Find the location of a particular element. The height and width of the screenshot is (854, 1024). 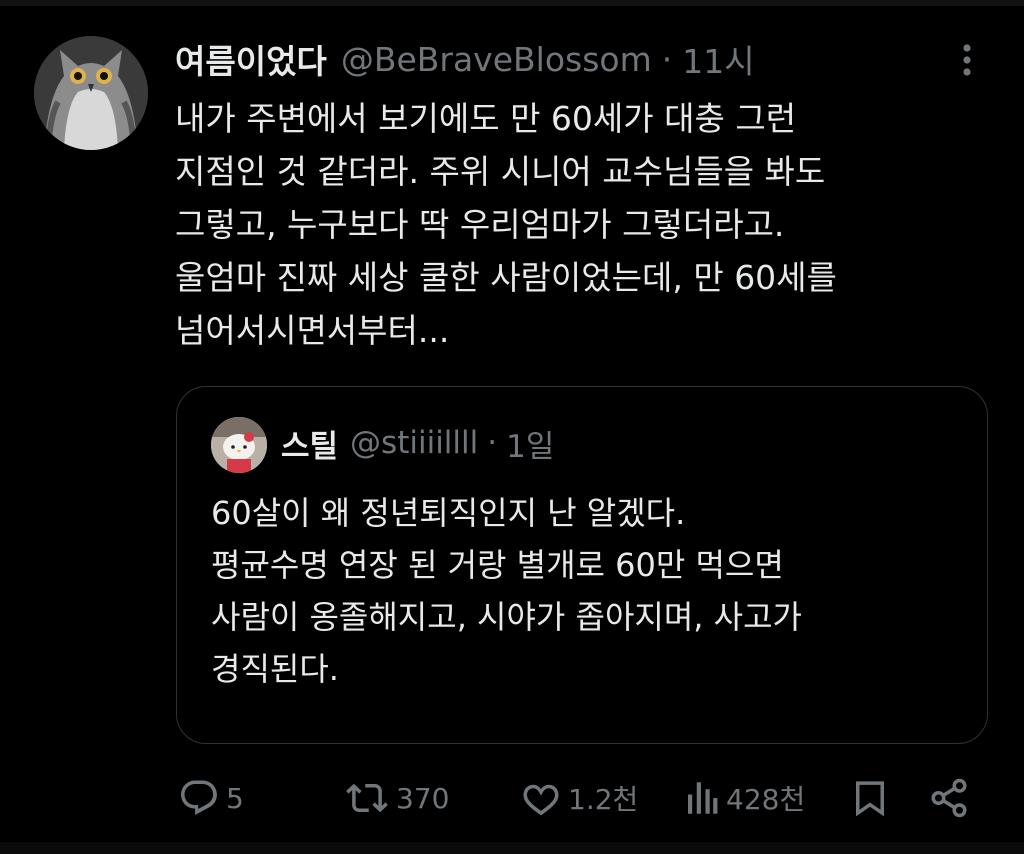

quoted-tweet-timestamp: 1일 is located at coordinates (530, 443).